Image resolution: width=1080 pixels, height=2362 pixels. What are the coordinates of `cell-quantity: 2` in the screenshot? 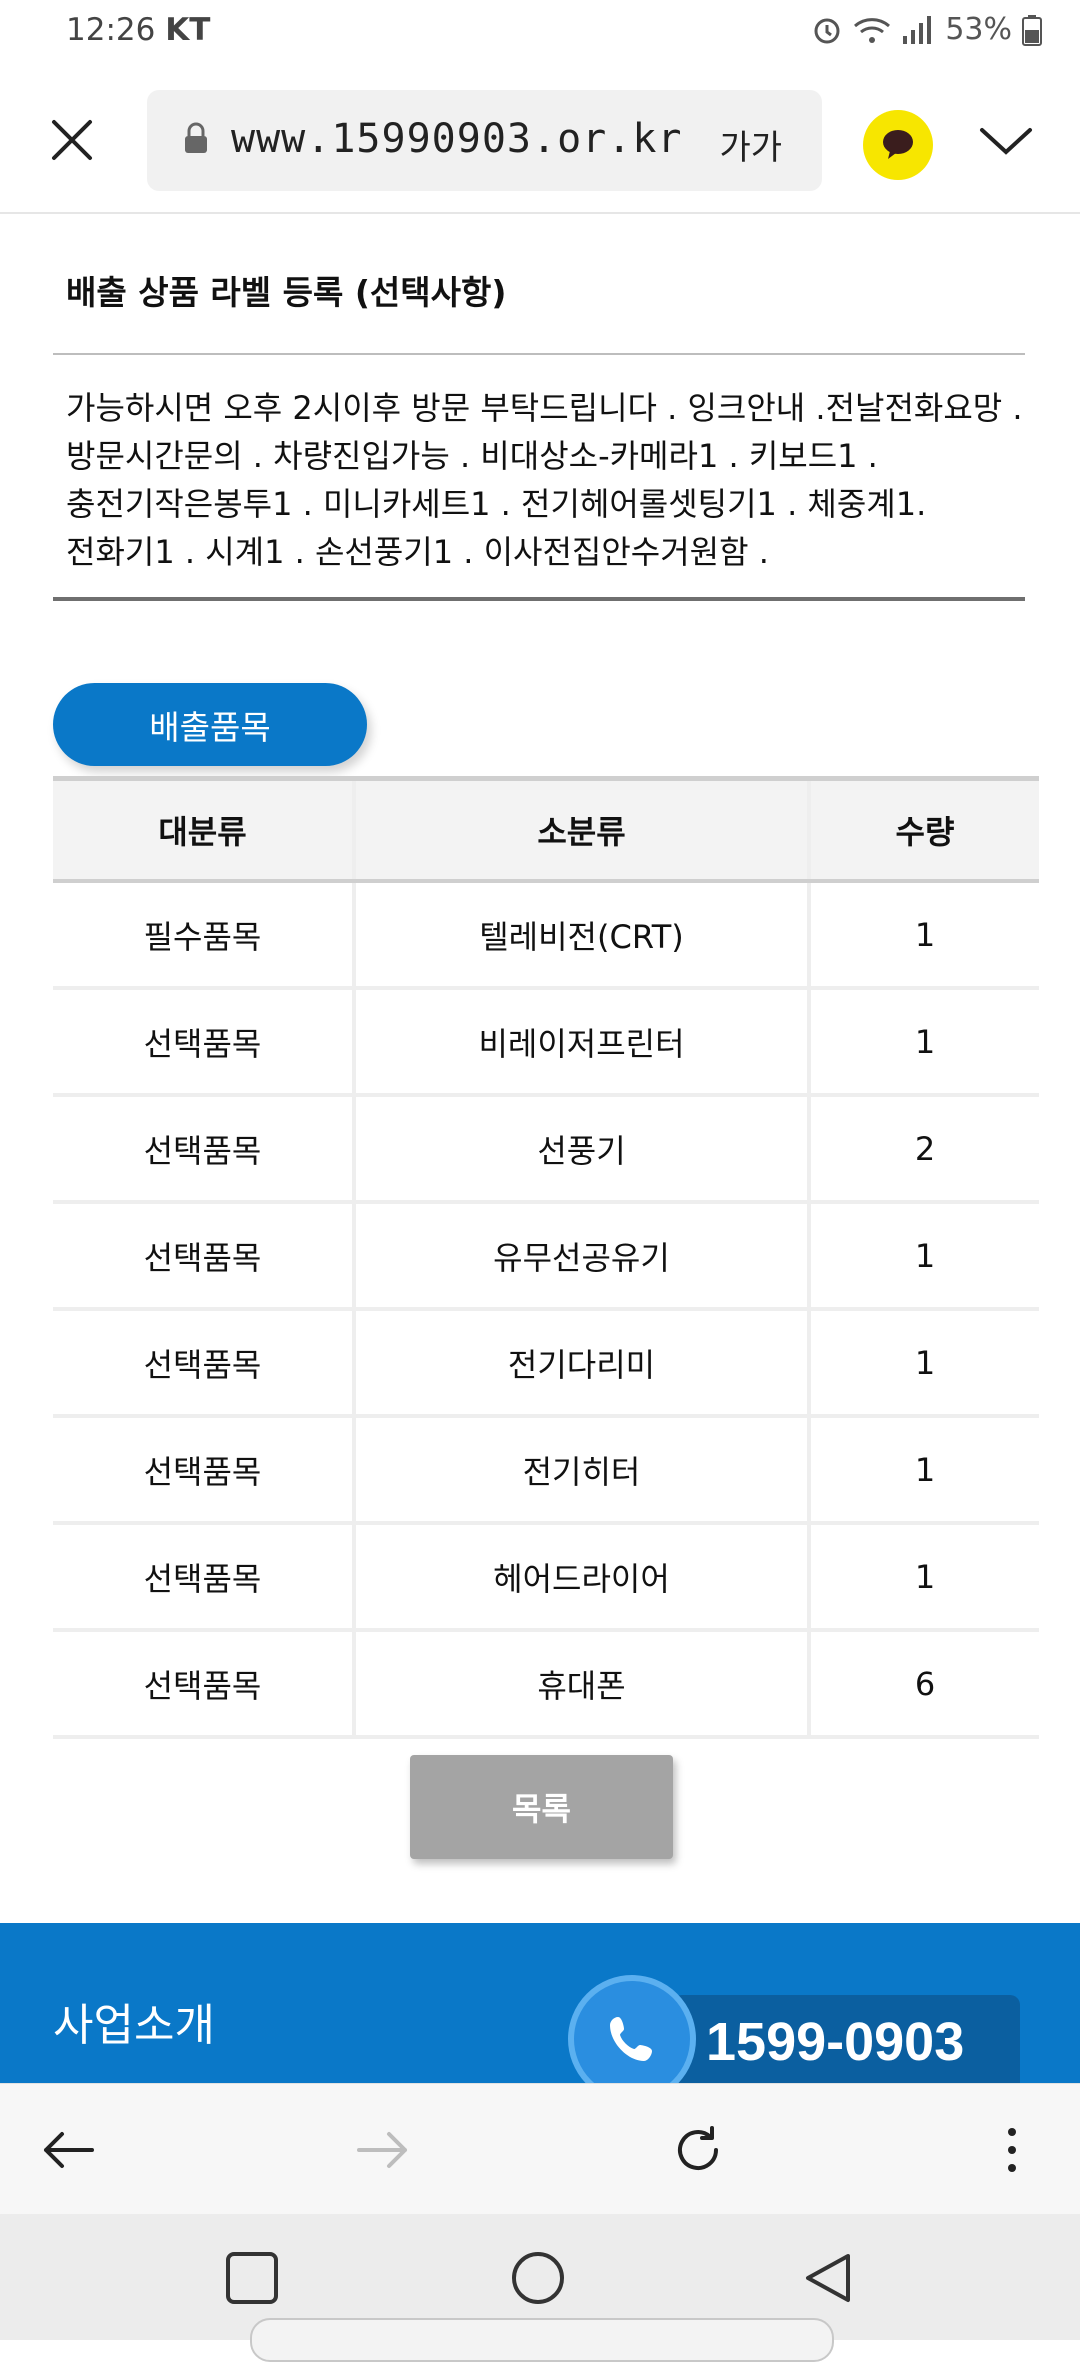 It's located at (923, 1149).